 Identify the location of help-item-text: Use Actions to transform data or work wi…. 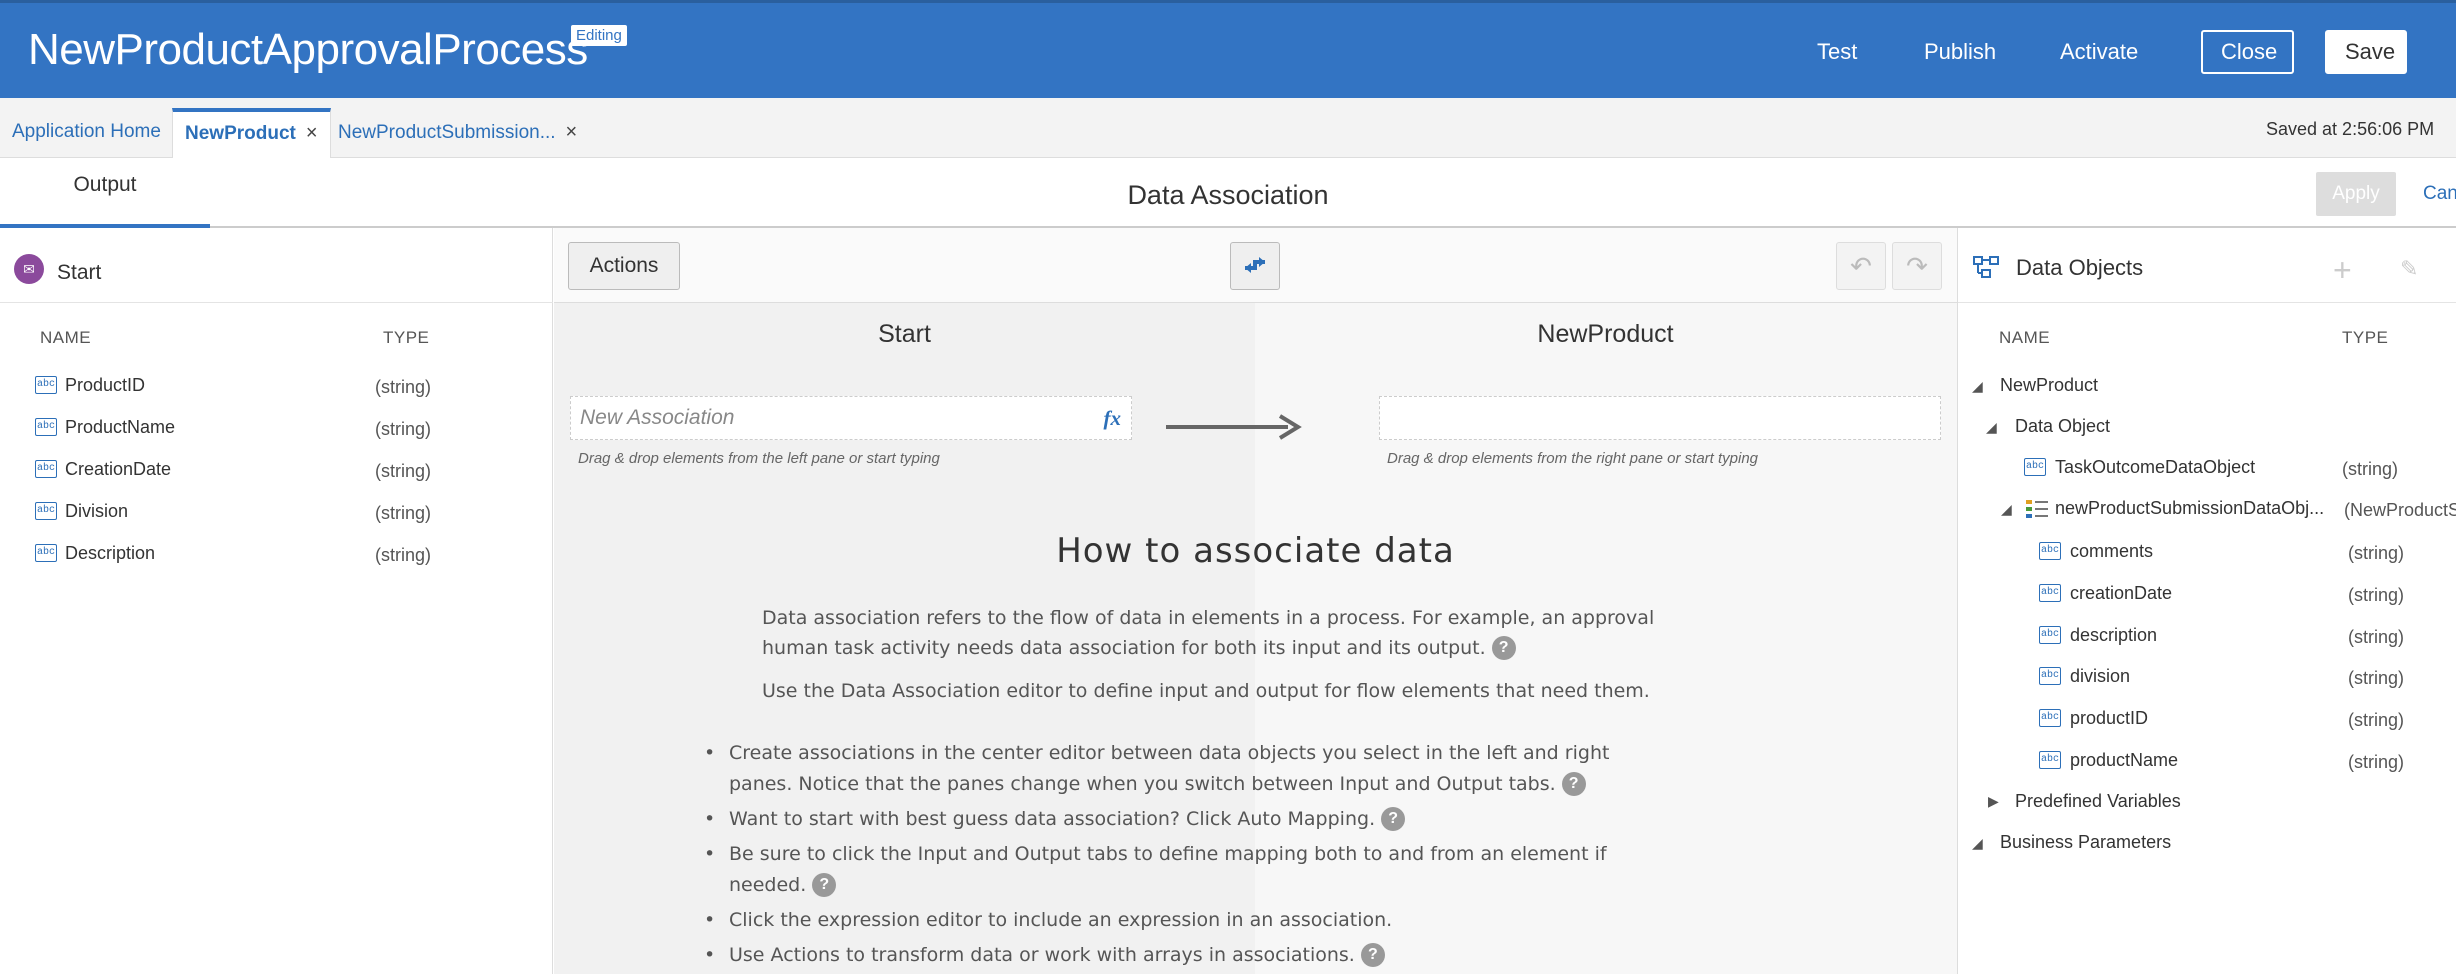
(1042, 955).